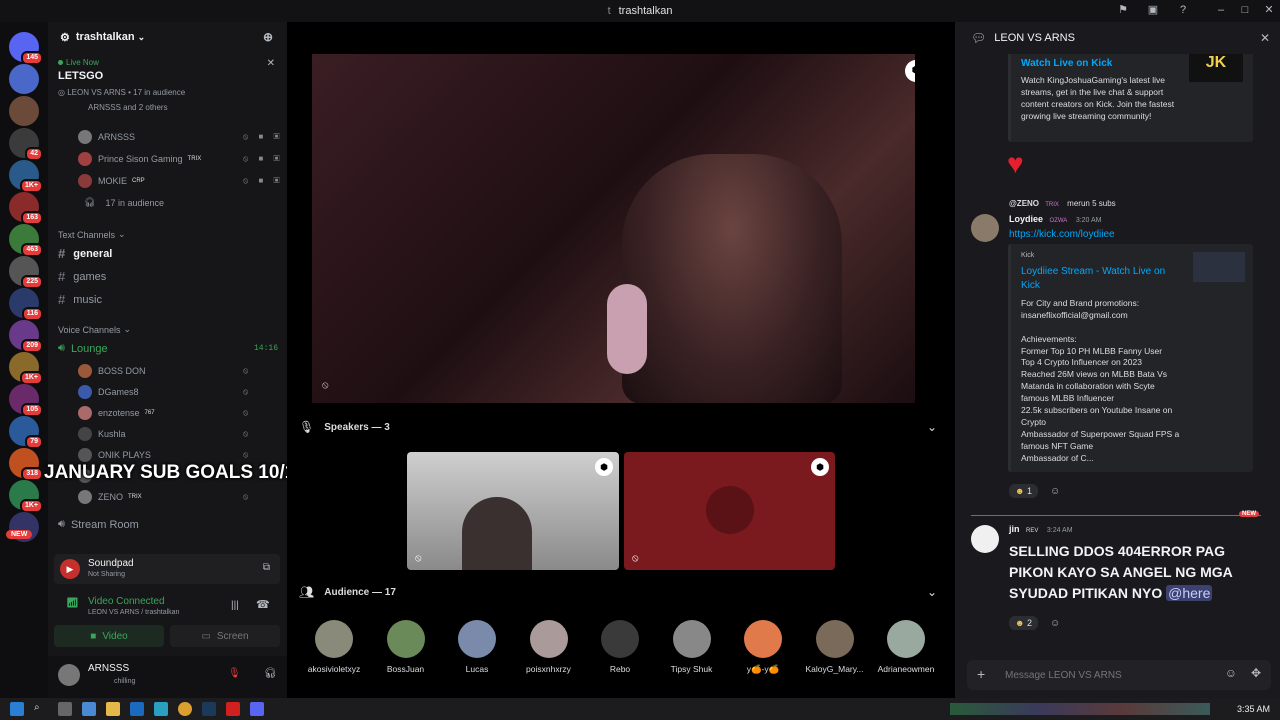  I want to click on message-author: jin, so click(1014, 529).